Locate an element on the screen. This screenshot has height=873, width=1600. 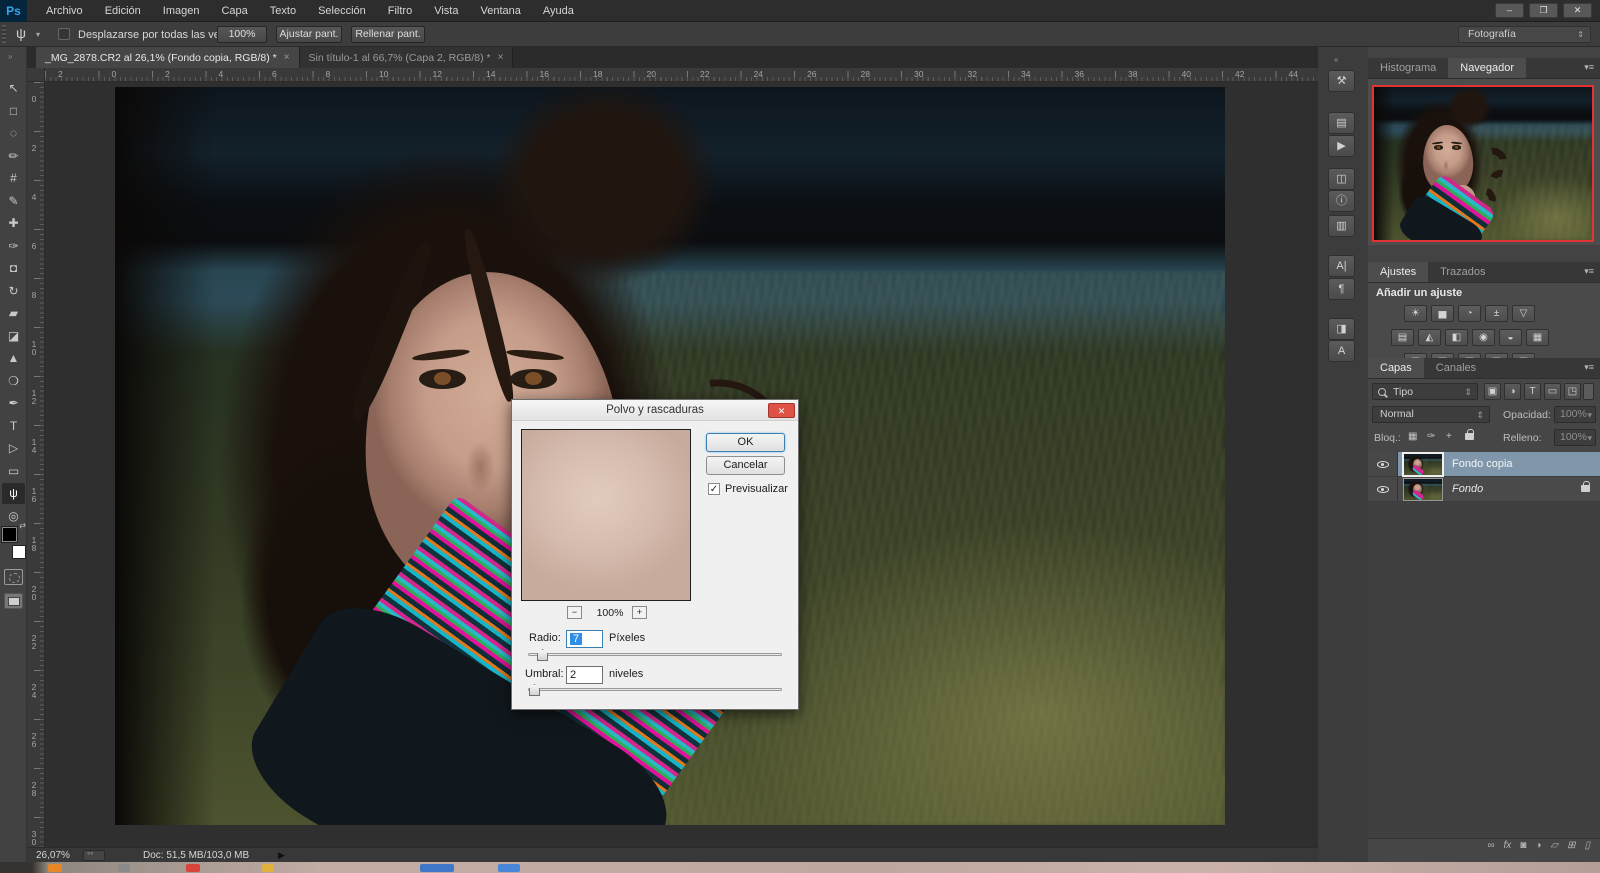
fill-value: 100% ▾ is located at coordinates (1575, 437).